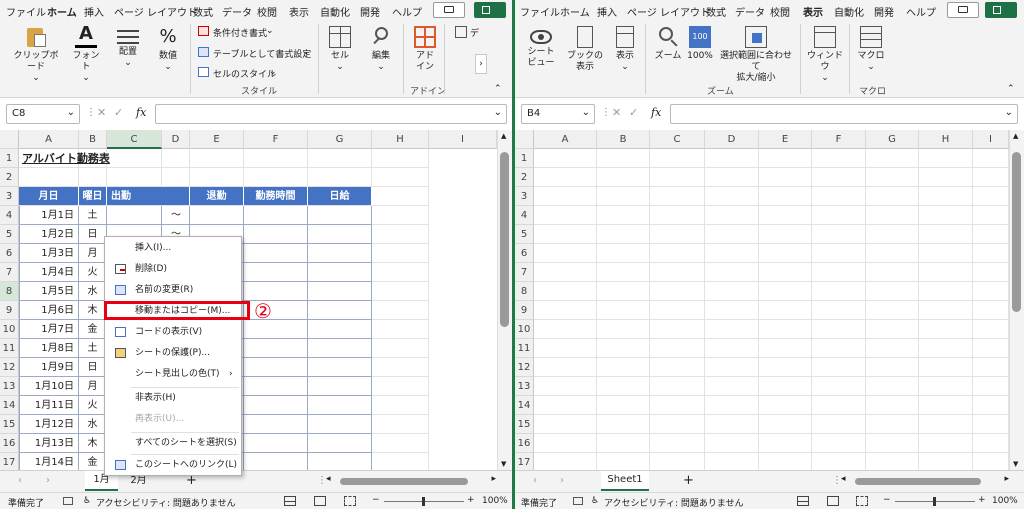  Describe the element at coordinates (49, 348) in the screenshot. I see `date-cell: 1月8日` at that location.